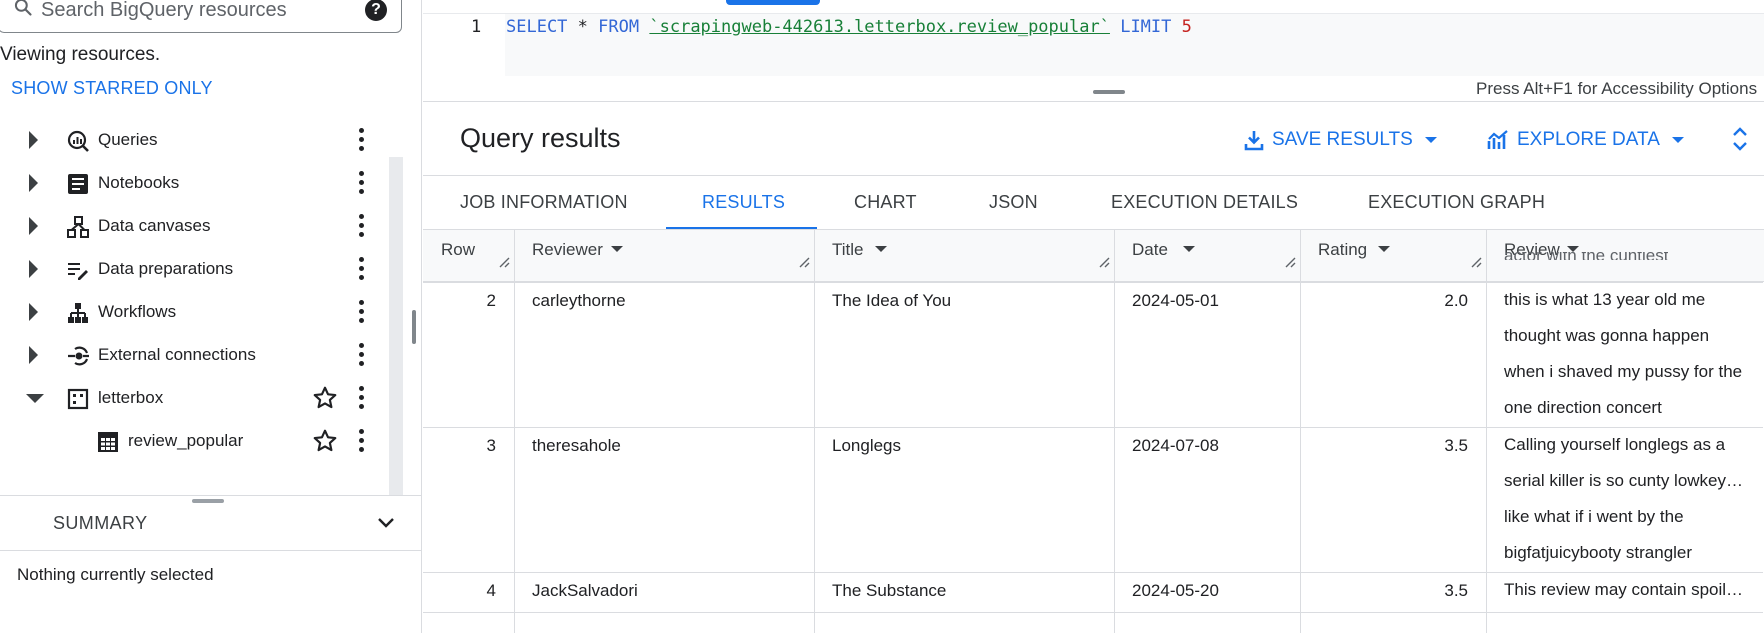 The width and height of the screenshot is (1764, 633). What do you see at coordinates (1340, 140) in the screenshot?
I see `save-results-button: SAVE RESULTS` at bounding box center [1340, 140].